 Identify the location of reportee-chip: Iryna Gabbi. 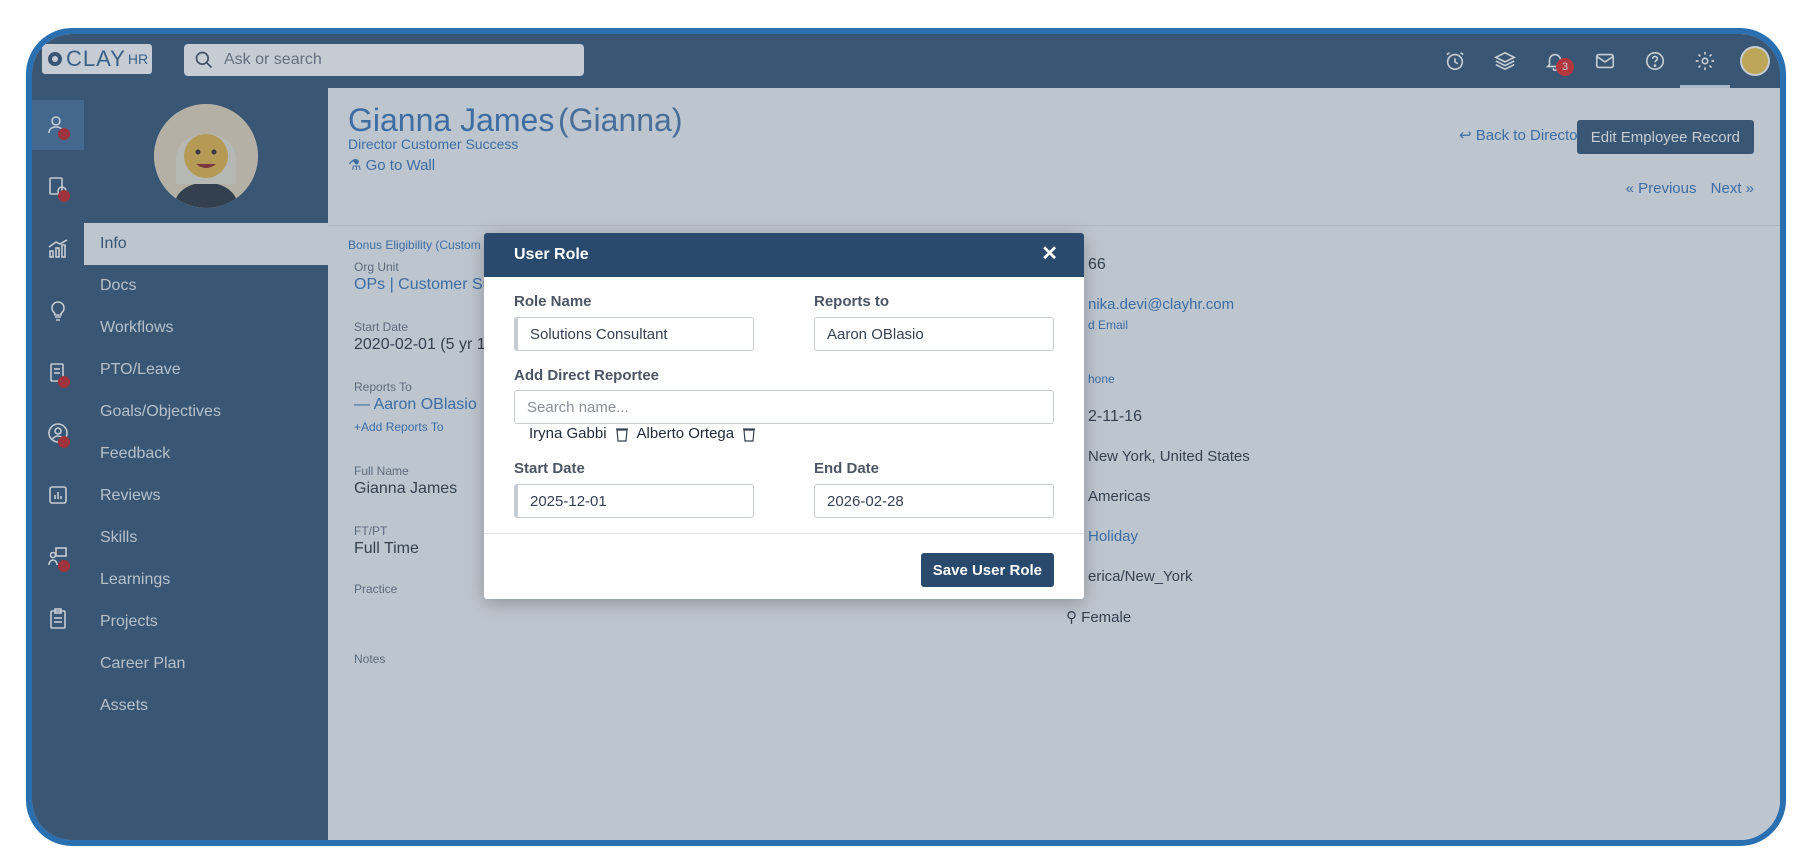
(579, 433).